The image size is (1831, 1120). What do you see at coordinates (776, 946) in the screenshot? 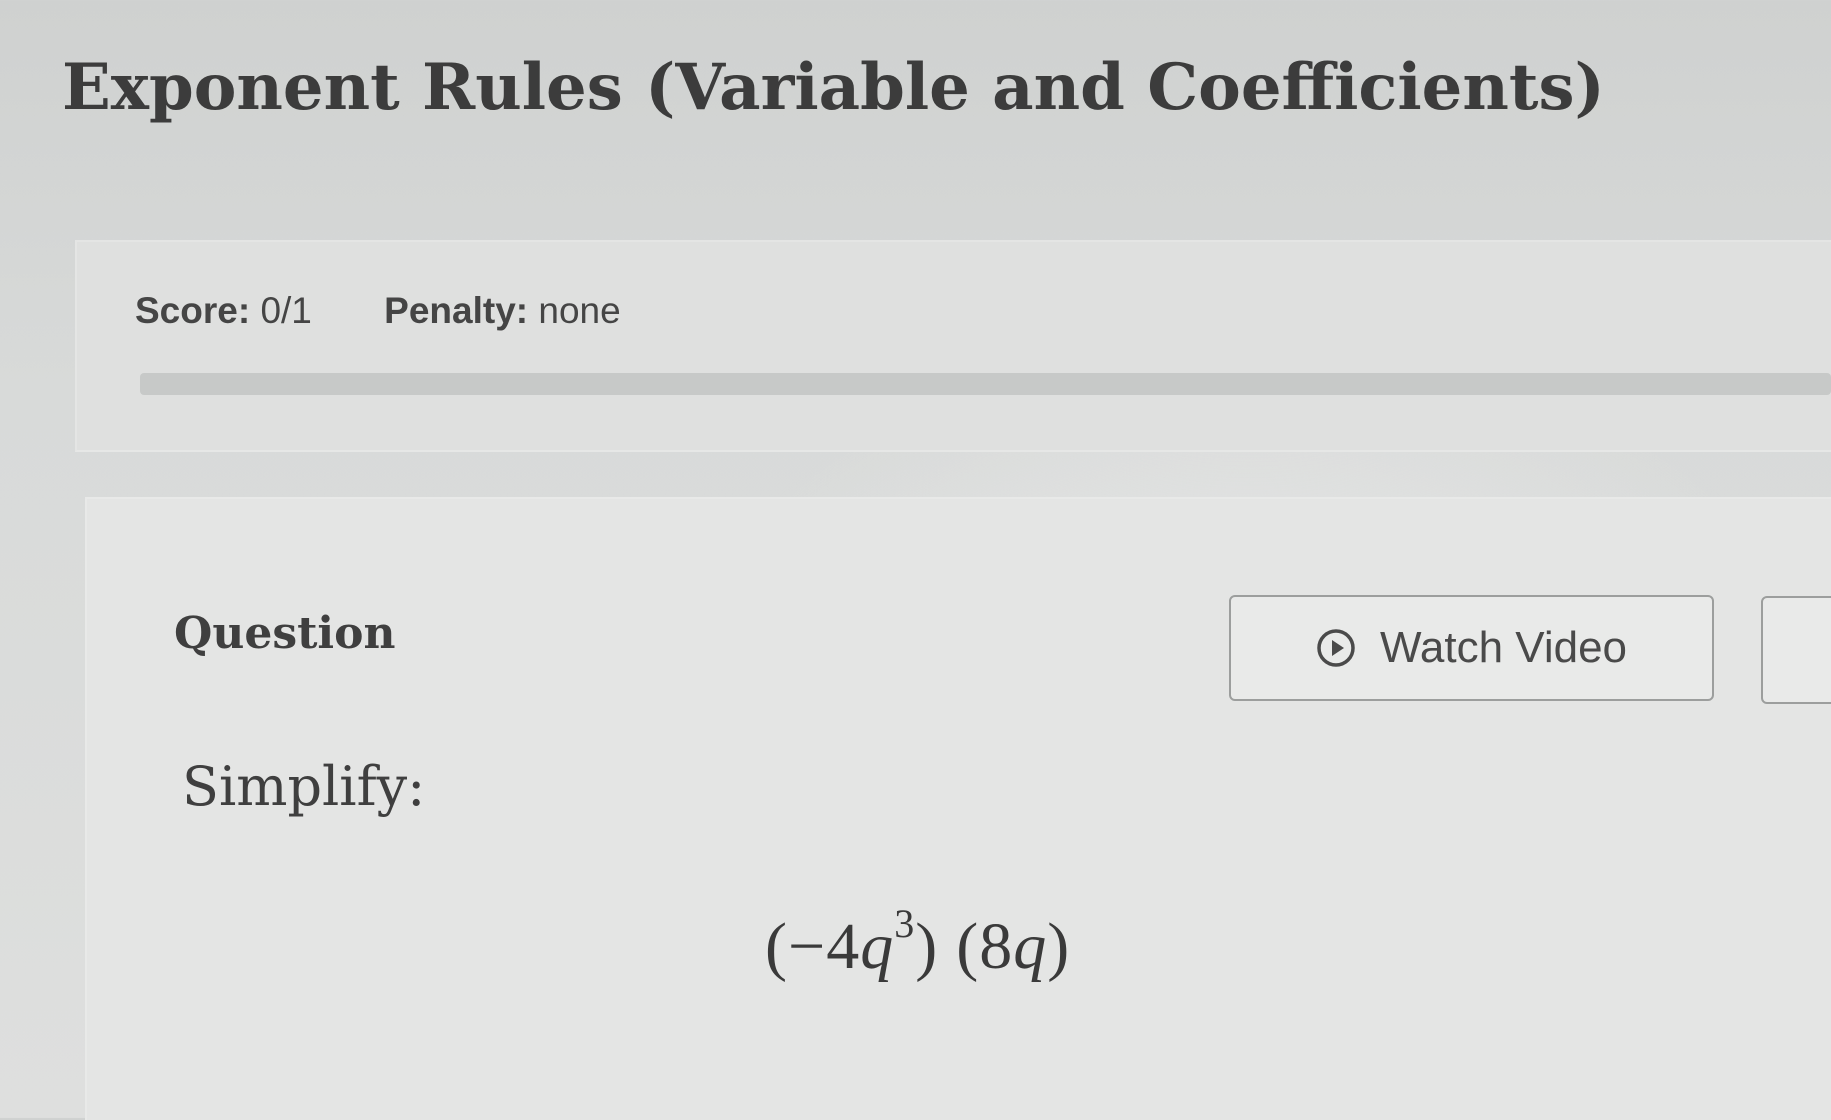
I see `expr-open-paren: (` at bounding box center [776, 946].